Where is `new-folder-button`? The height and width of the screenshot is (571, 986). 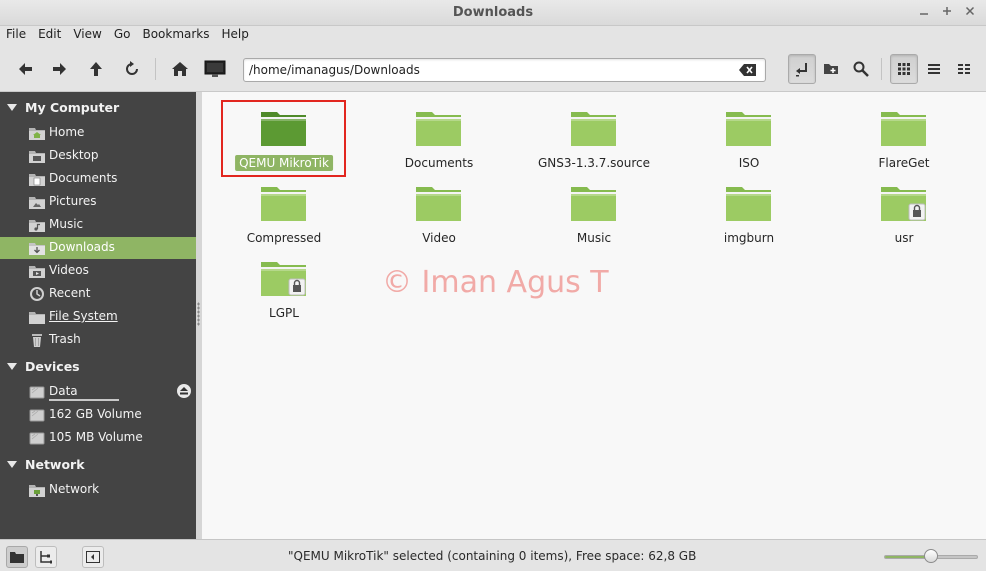 new-folder-button is located at coordinates (832, 69).